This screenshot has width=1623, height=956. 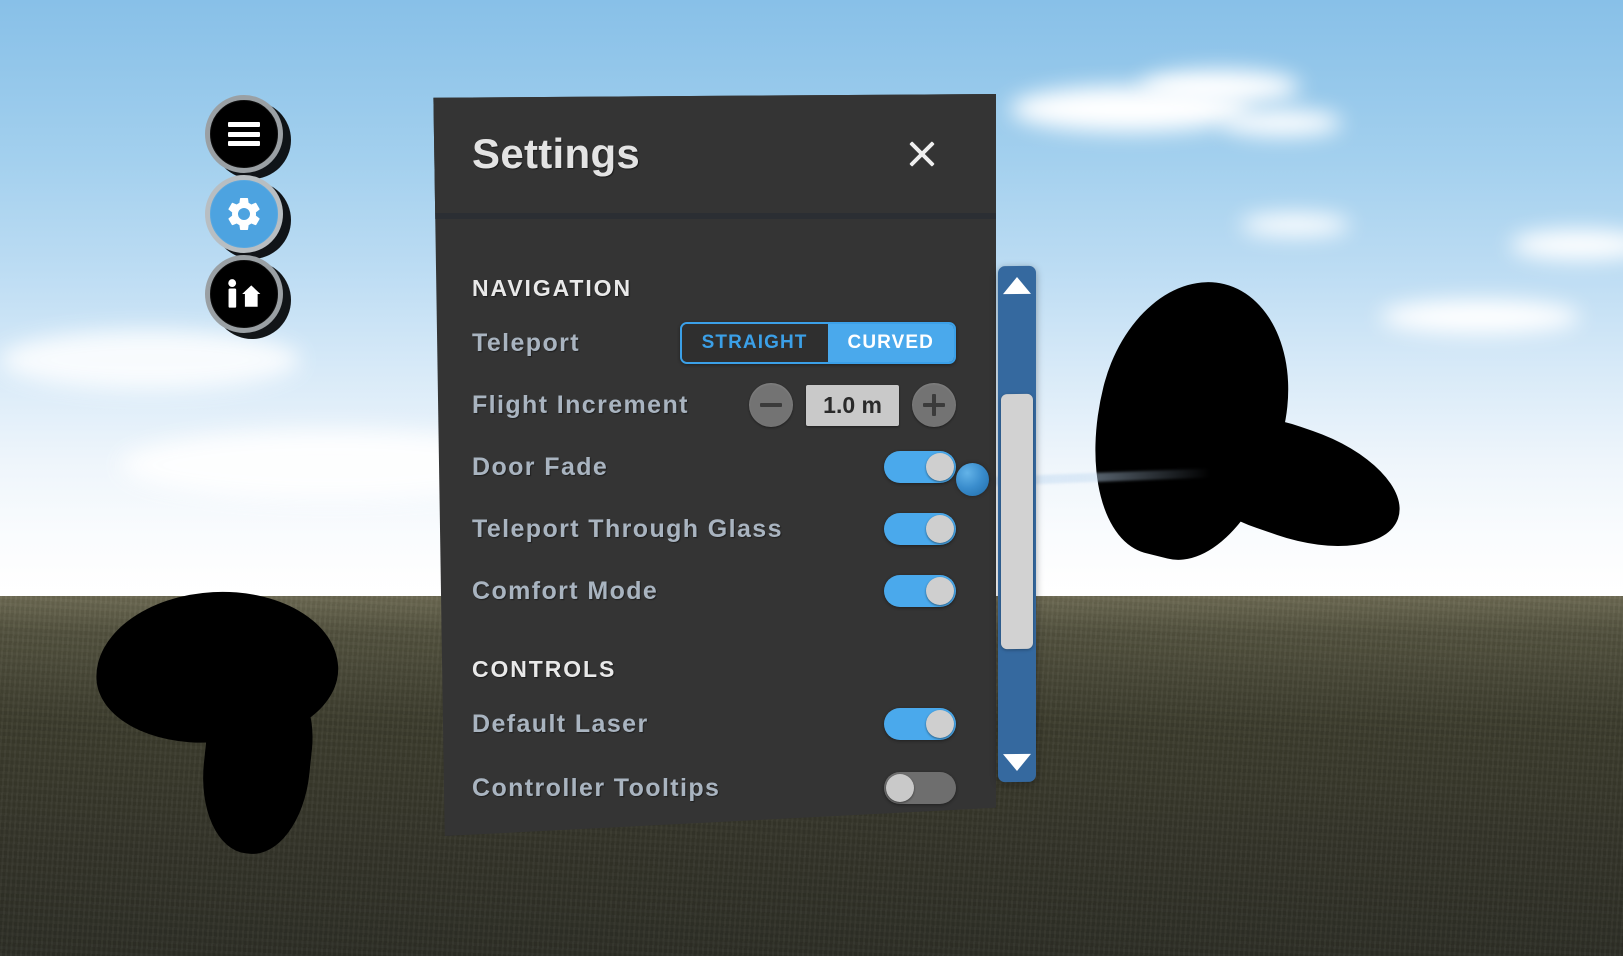 I want to click on scrollbar-thumb, so click(x=1017, y=521).